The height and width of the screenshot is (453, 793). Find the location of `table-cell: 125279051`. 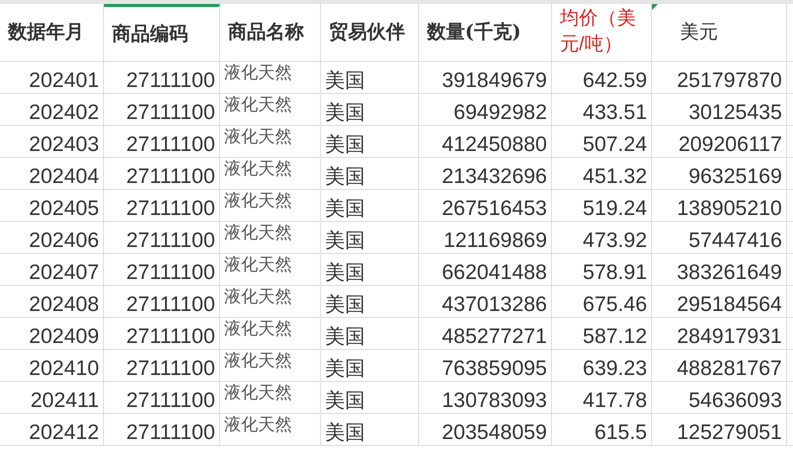

table-cell: 125279051 is located at coordinates (719, 430).